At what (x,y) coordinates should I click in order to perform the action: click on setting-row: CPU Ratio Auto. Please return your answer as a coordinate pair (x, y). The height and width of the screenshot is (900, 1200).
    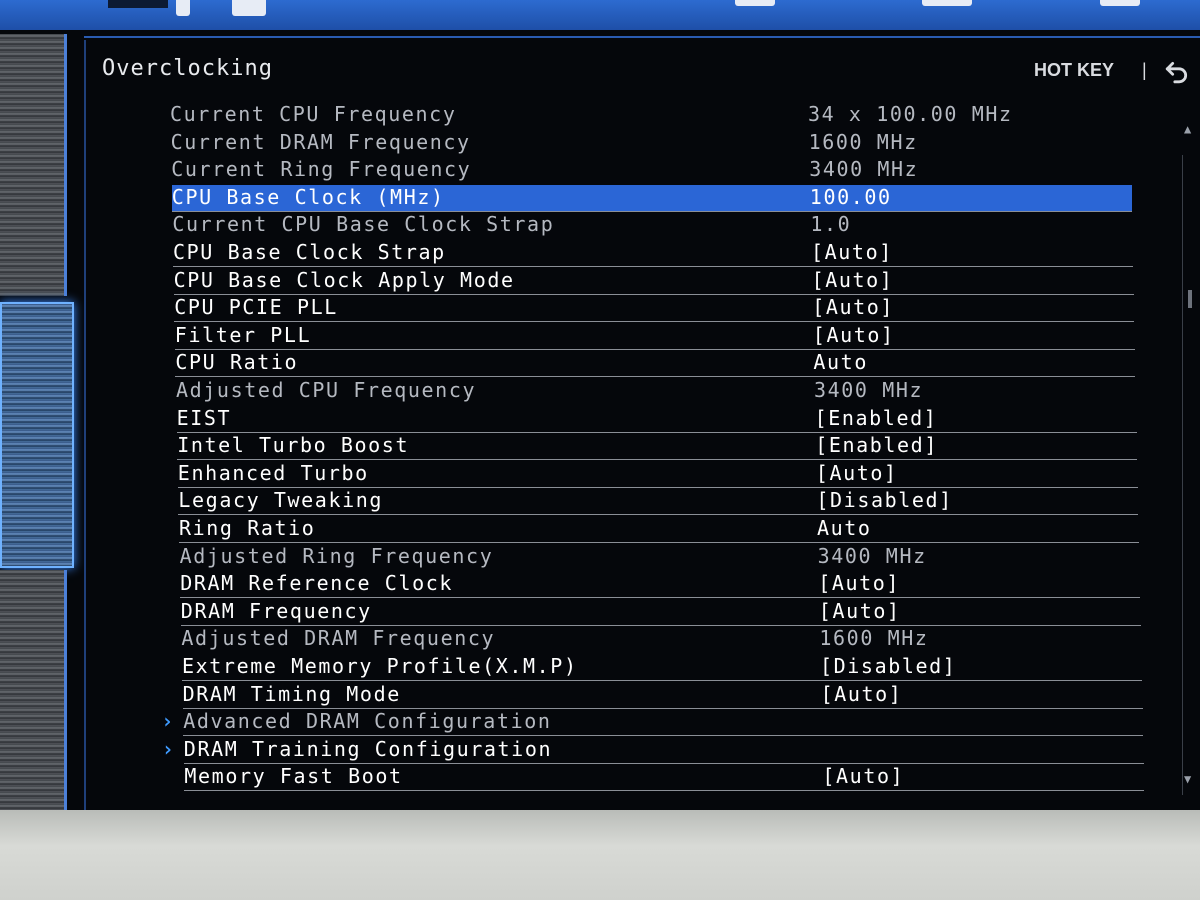
    Looking at the image, I should click on (655, 364).